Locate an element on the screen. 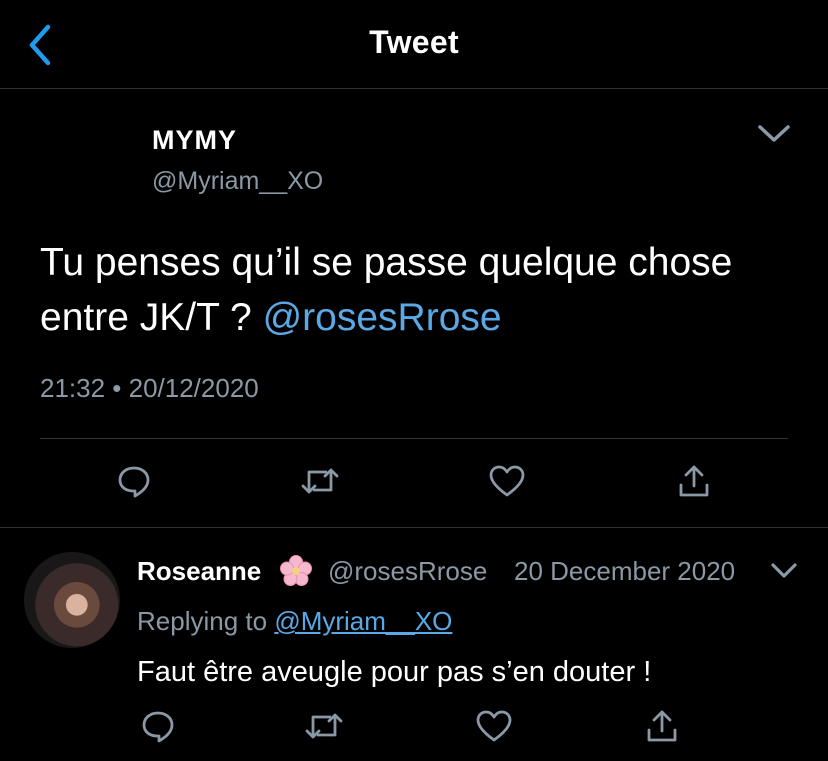 This screenshot has height=761, width=828. reply-menu-button is located at coordinates (784, 571).